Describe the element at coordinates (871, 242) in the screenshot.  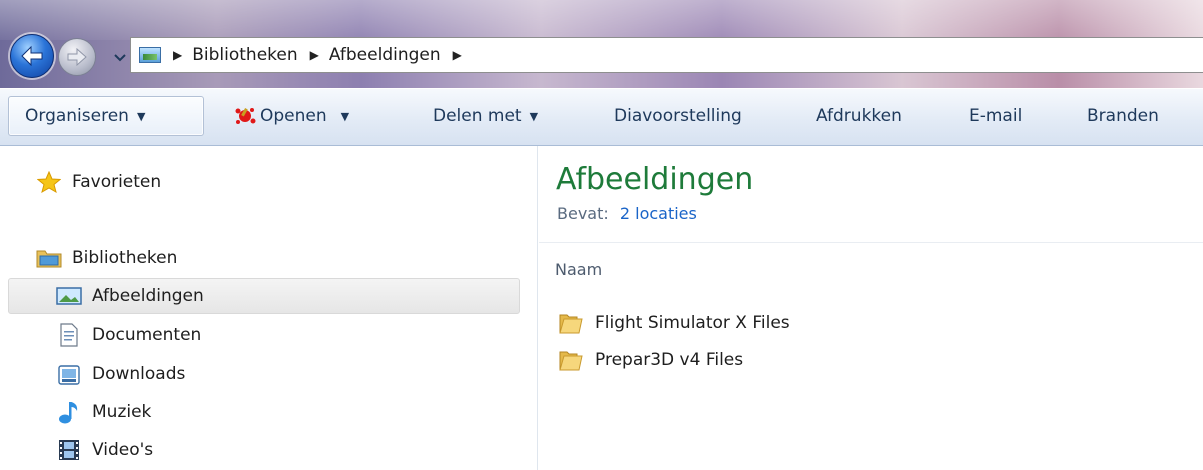
I see `header-divider` at that location.